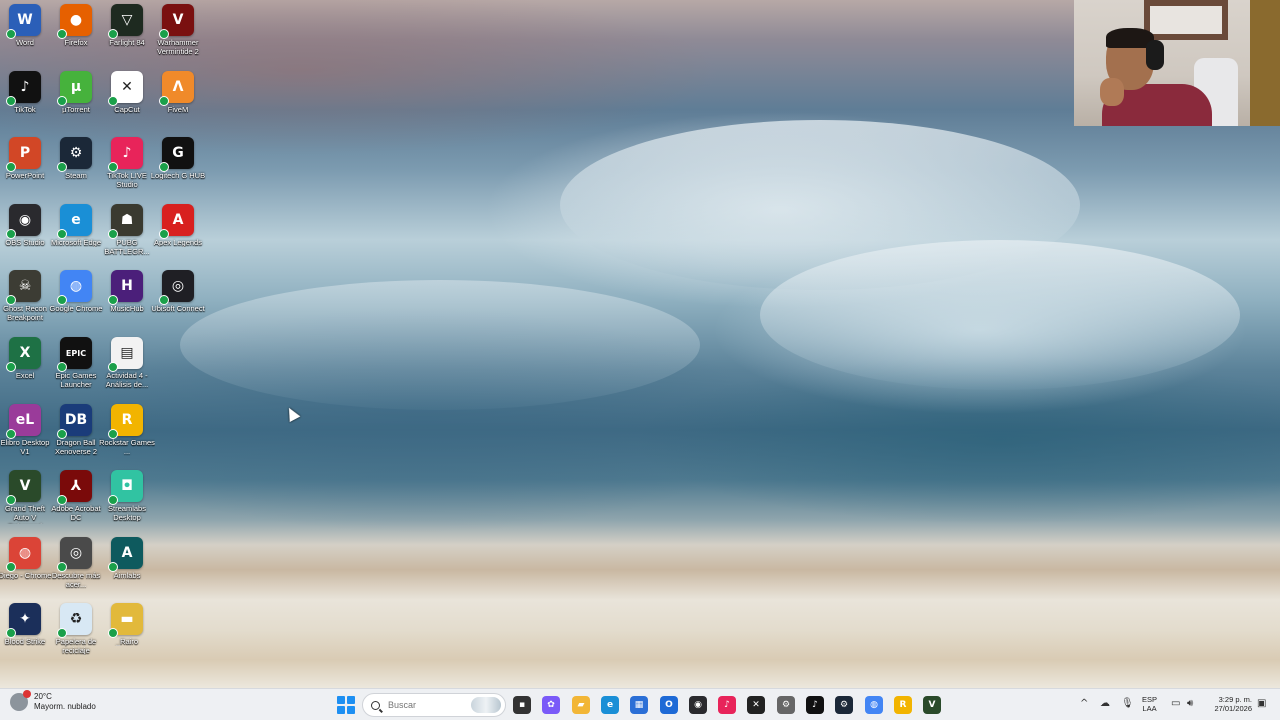 This screenshot has width=1280, height=720. Describe the element at coordinates (1265, 63) in the screenshot. I see `webcam-door` at that location.